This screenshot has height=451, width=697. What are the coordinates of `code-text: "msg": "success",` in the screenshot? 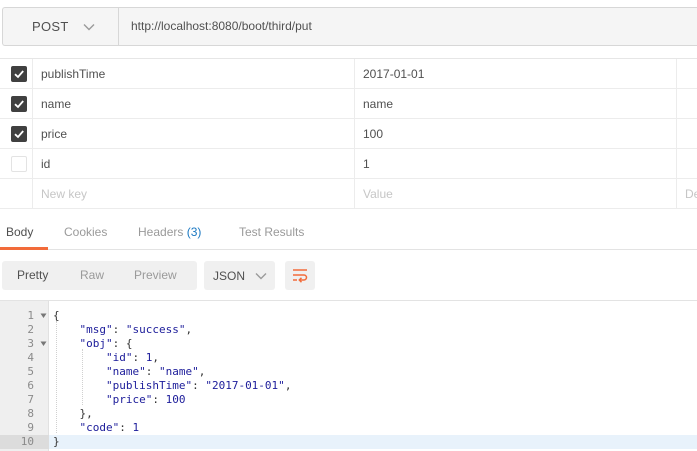 It's located at (123, 330).